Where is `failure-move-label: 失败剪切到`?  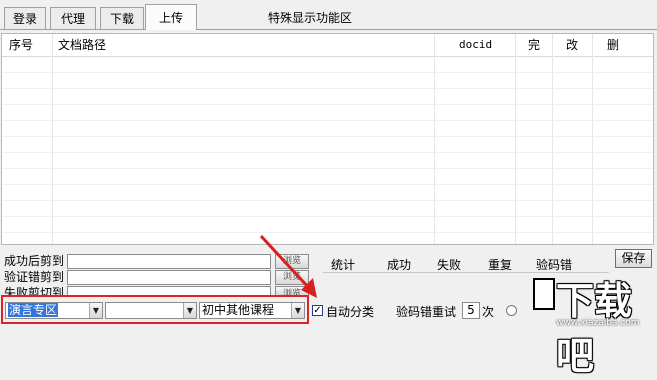 failure-move-label: 失败剪切到 is located at coordinates (34, 290).